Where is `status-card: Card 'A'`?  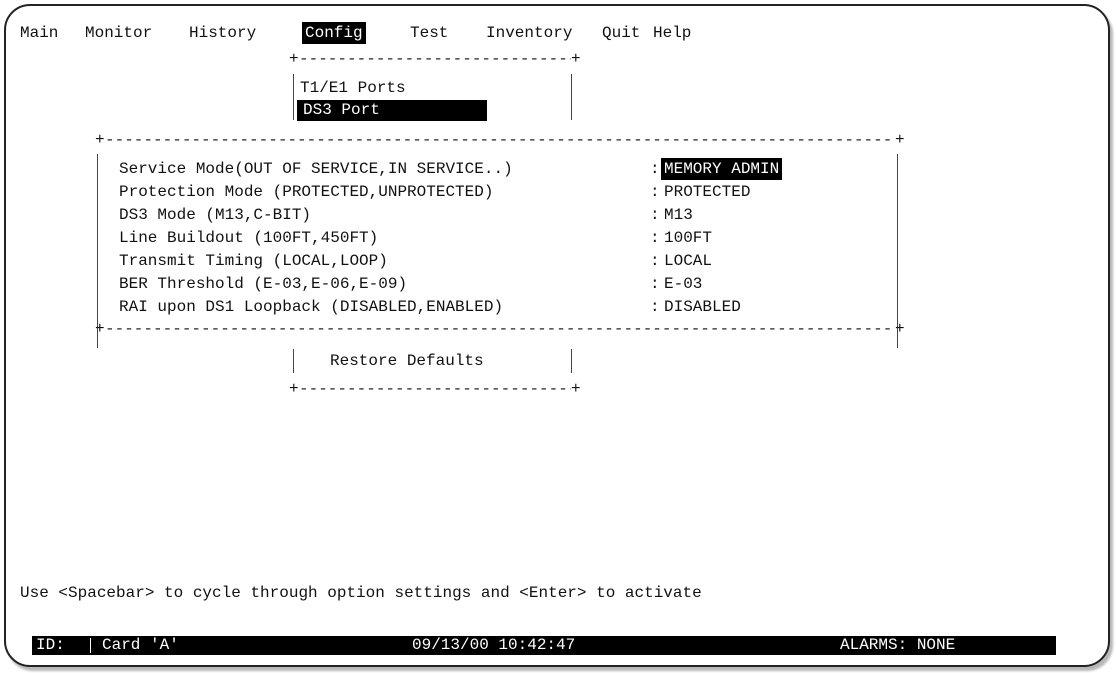
status-card: Card 'A' is located at coordinates (140, 645).